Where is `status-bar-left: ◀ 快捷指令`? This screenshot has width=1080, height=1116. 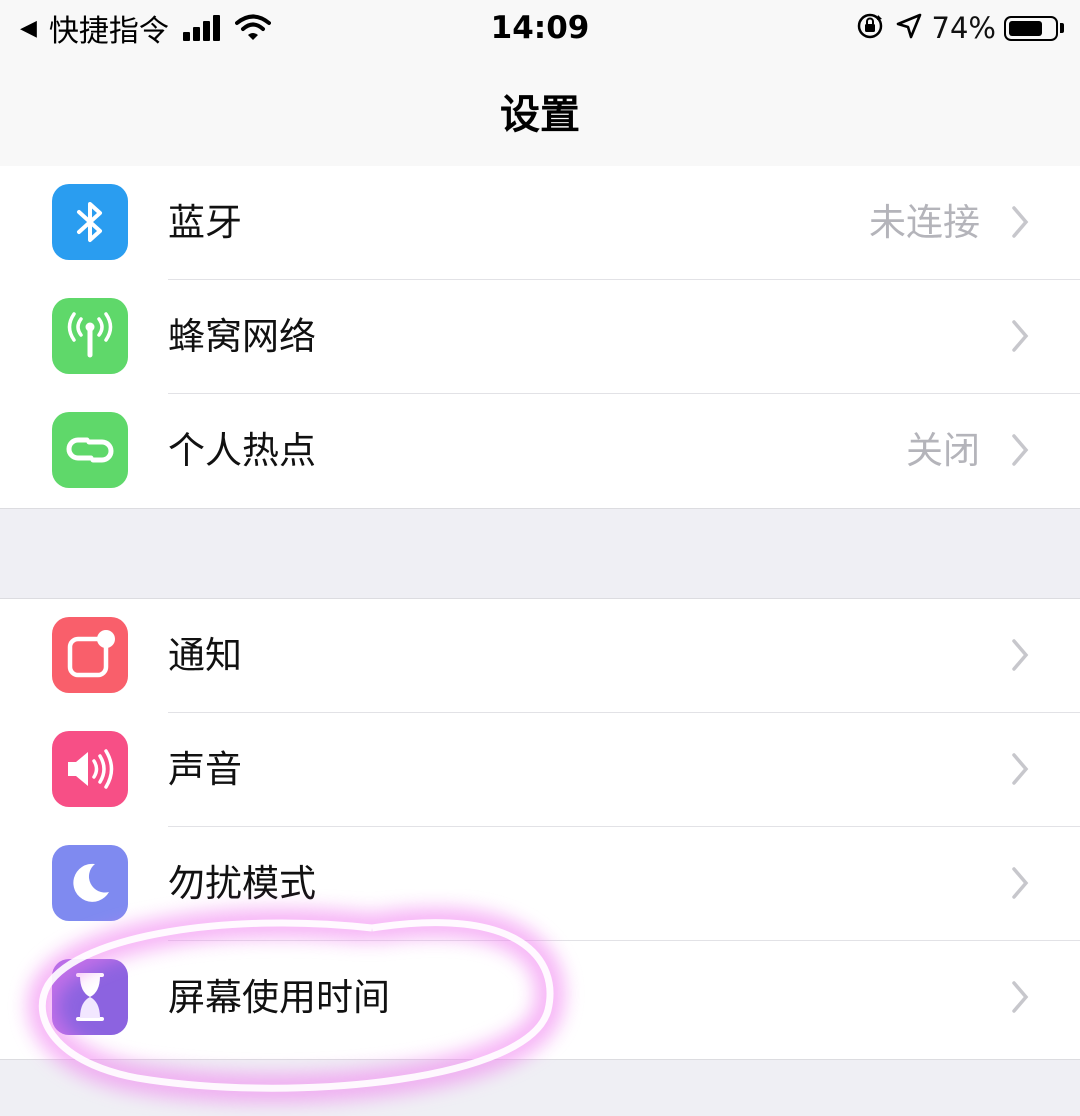
status-bar-left: ◀ 快捷指令 is located at coordinates (145, 28).